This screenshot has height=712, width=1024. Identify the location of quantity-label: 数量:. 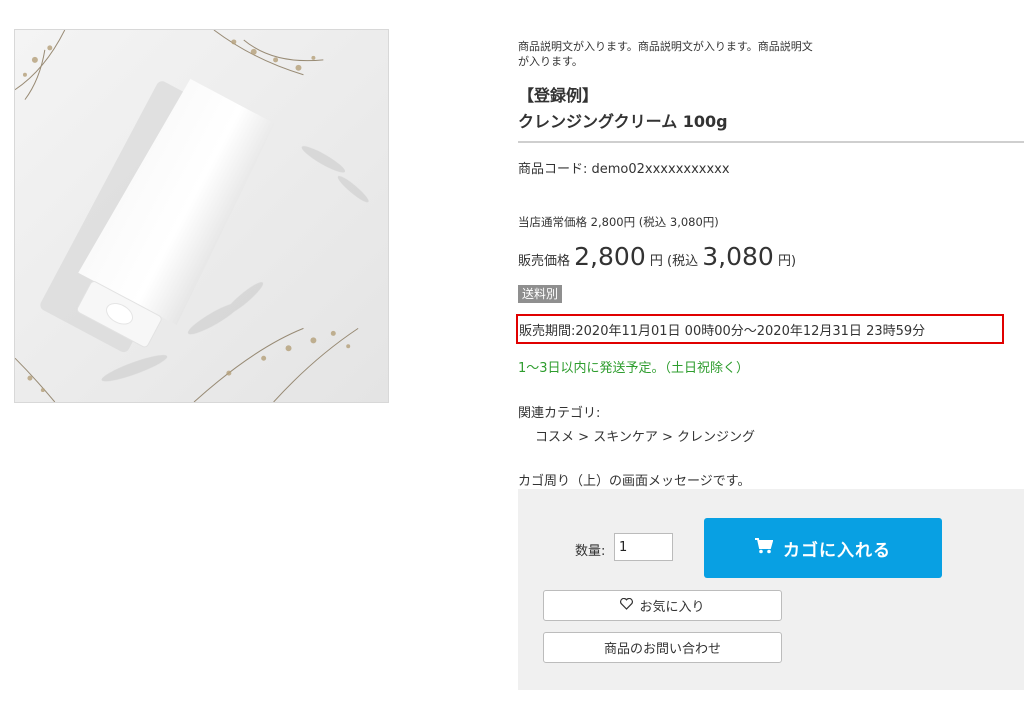
(590, 551).